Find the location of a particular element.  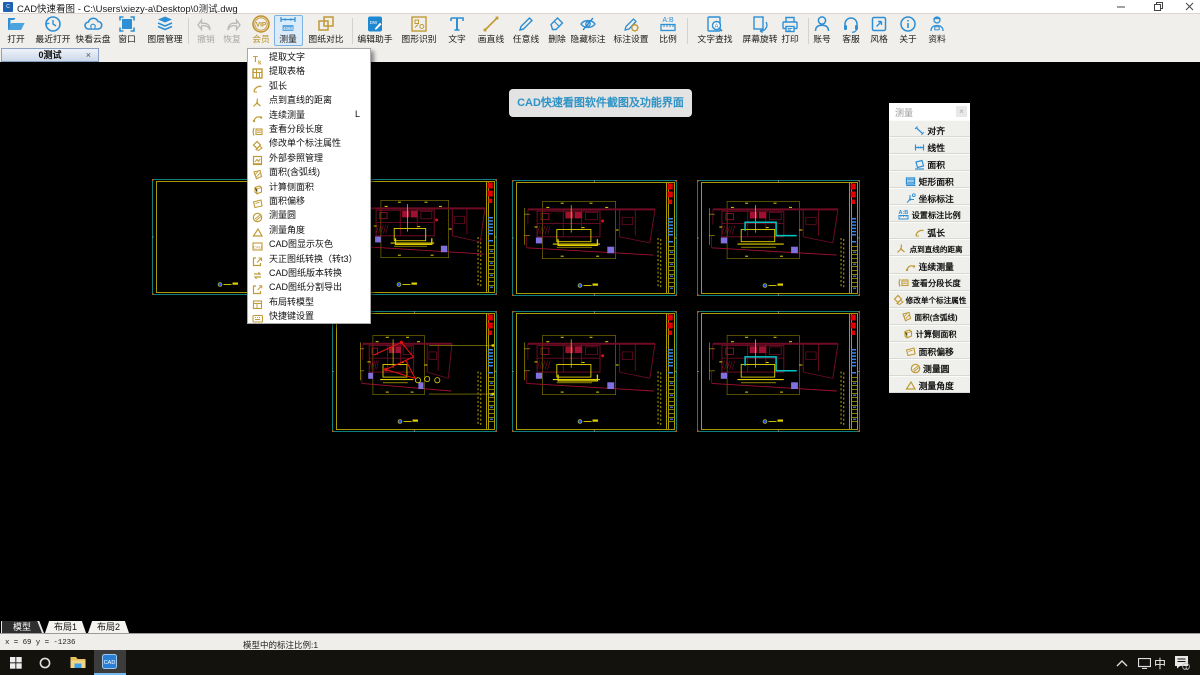

svg-text: A:B is located at coordinates (668, 20).